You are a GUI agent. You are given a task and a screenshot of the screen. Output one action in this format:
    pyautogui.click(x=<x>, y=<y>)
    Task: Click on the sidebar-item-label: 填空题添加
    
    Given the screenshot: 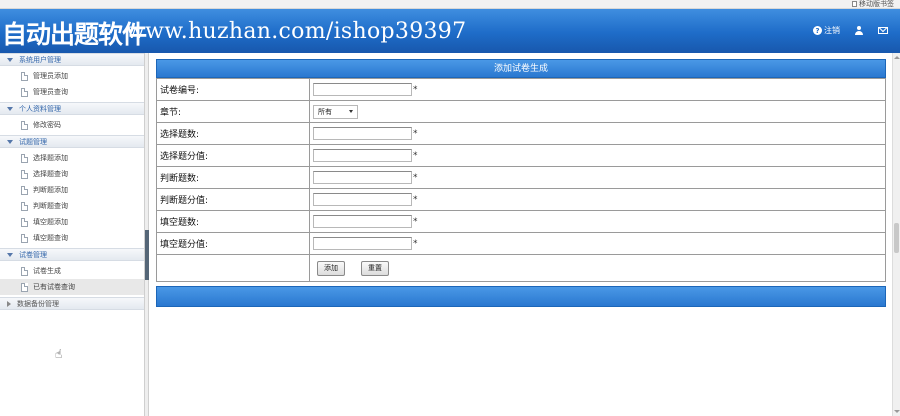 What is the action you would take?
    pyautogui.click(x=50, y=222)
    